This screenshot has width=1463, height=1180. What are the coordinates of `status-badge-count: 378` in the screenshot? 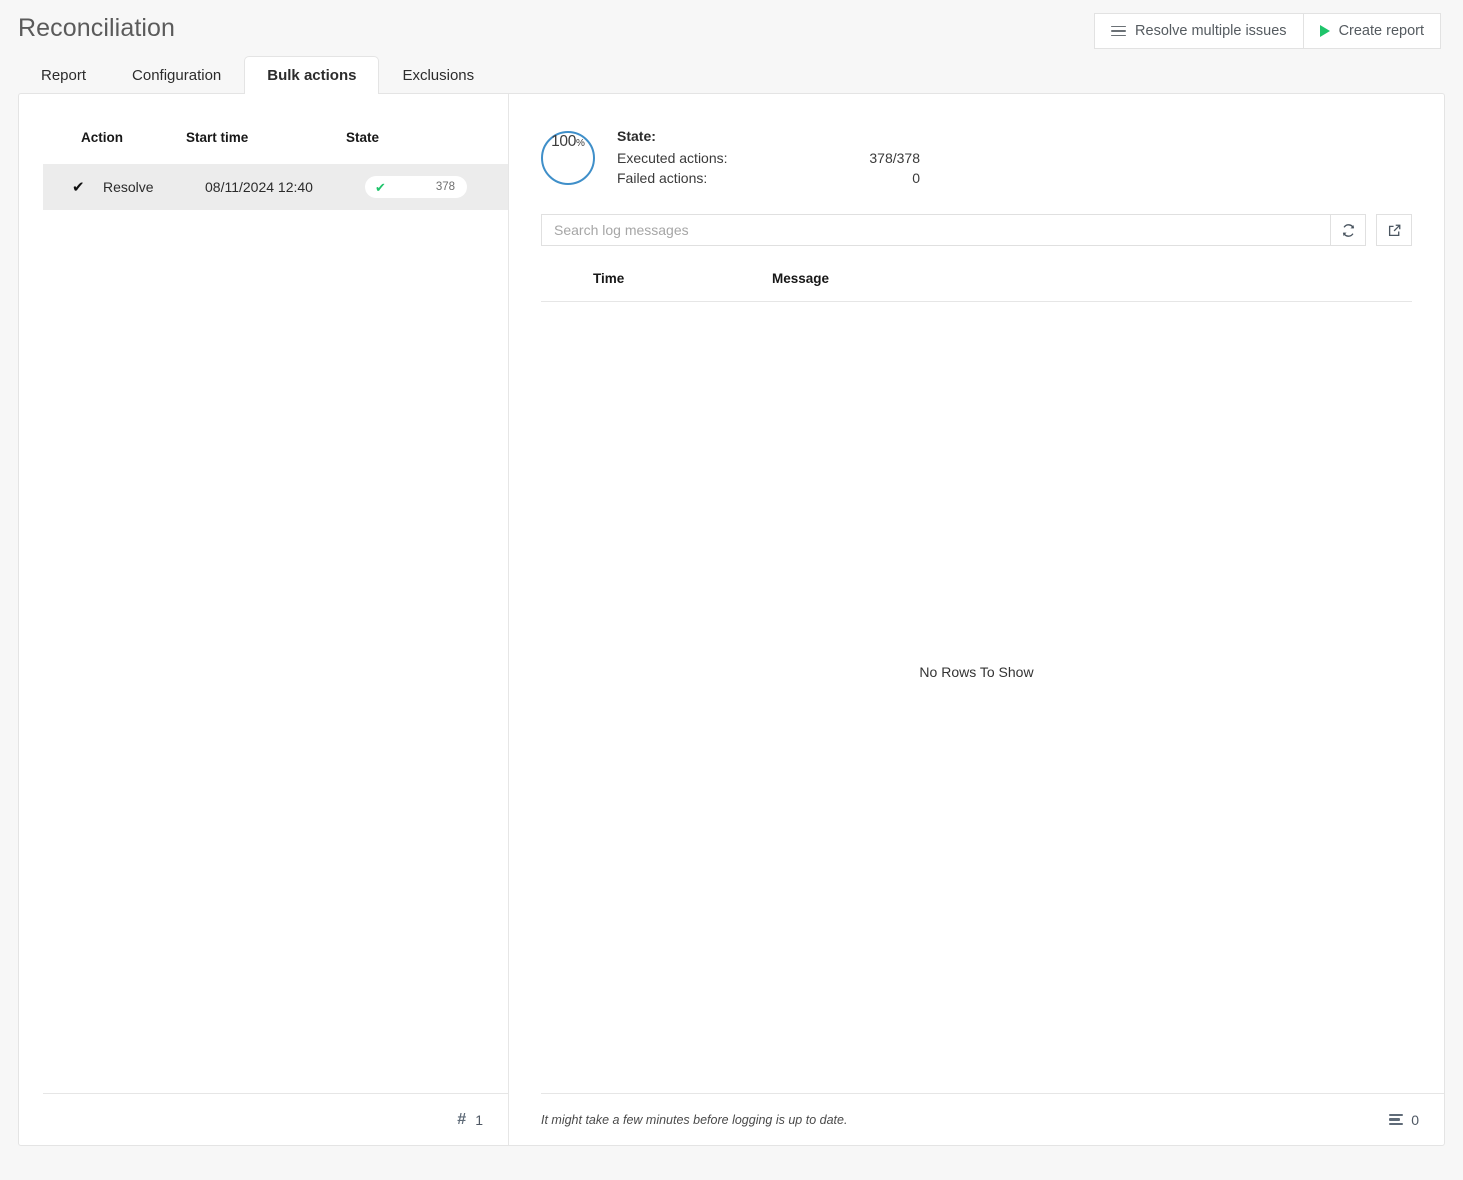 It's located at (445, 187).